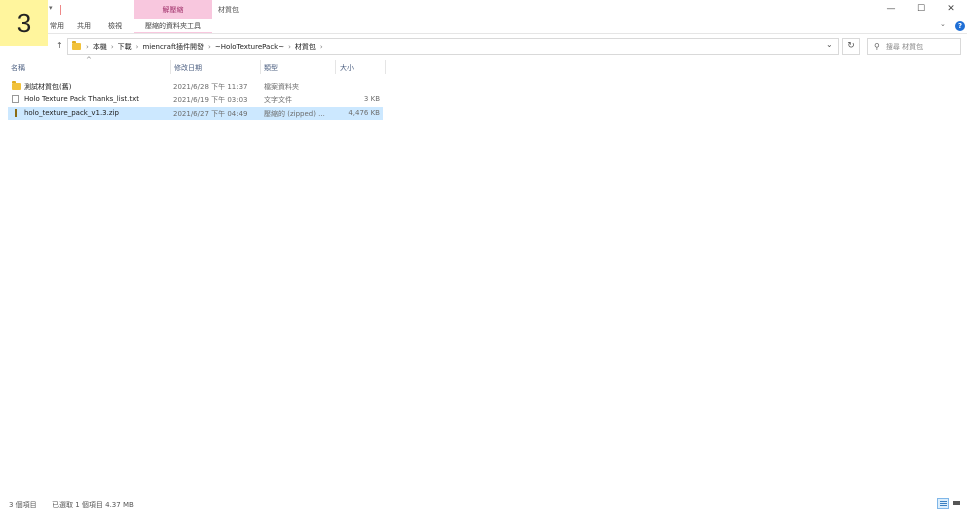  What do you see at coordinates (249, 47) in the screenshot?
I see `breadcrumb-holotexturepack: ~HoloTexturePack~` at bounding box center [249, 47].